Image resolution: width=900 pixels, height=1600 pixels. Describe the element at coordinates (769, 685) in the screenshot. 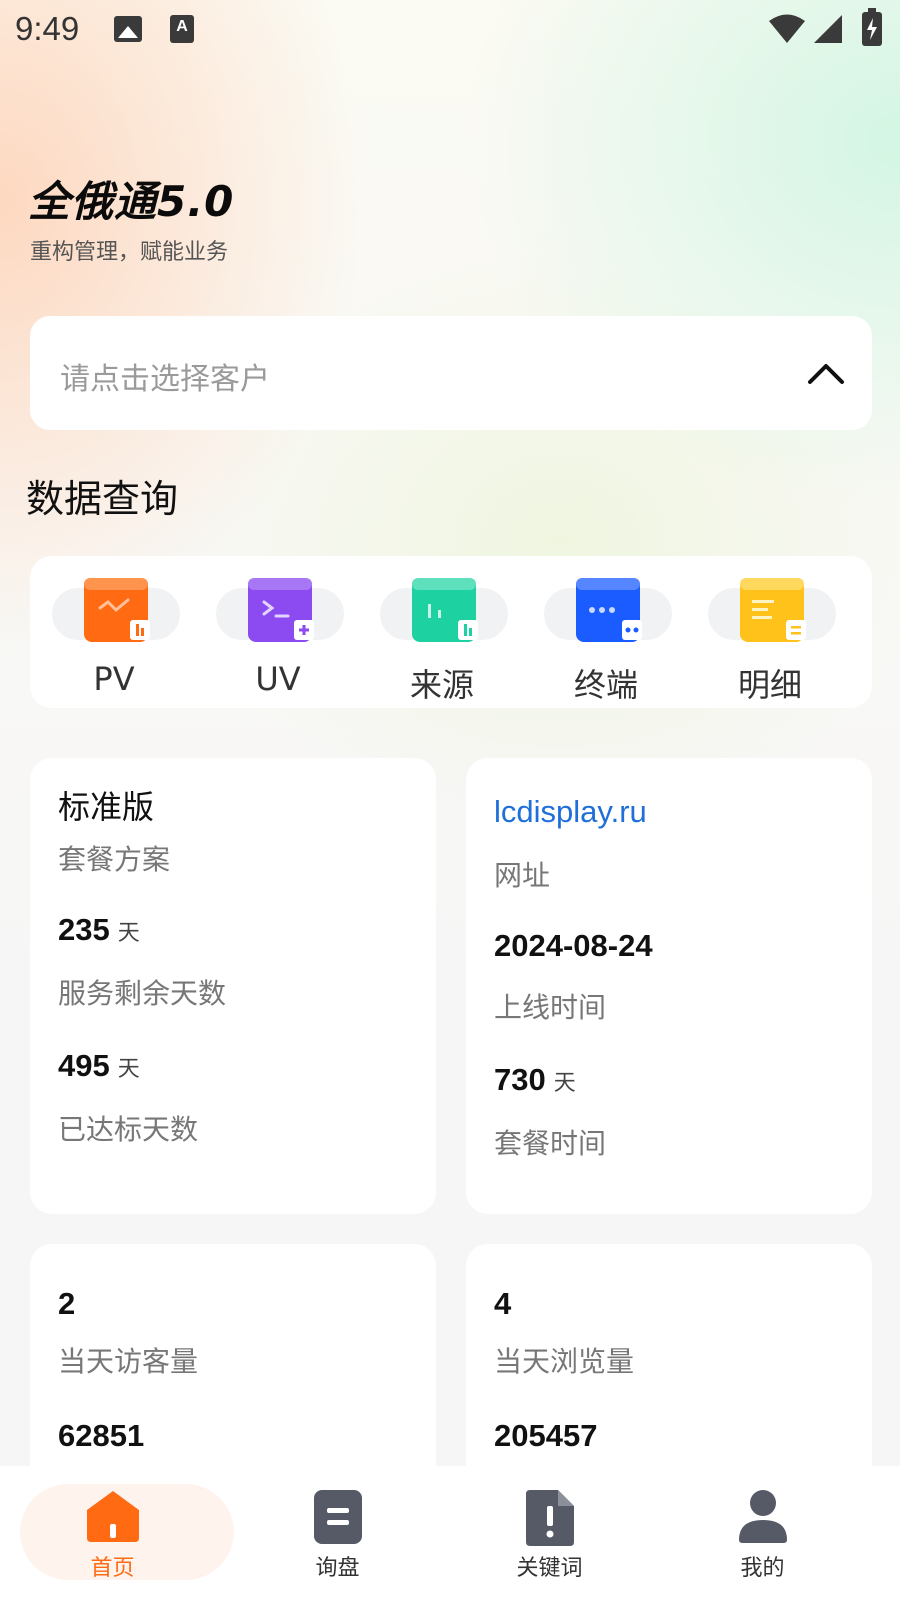

I see `menu-item-label: 明细` at that location.